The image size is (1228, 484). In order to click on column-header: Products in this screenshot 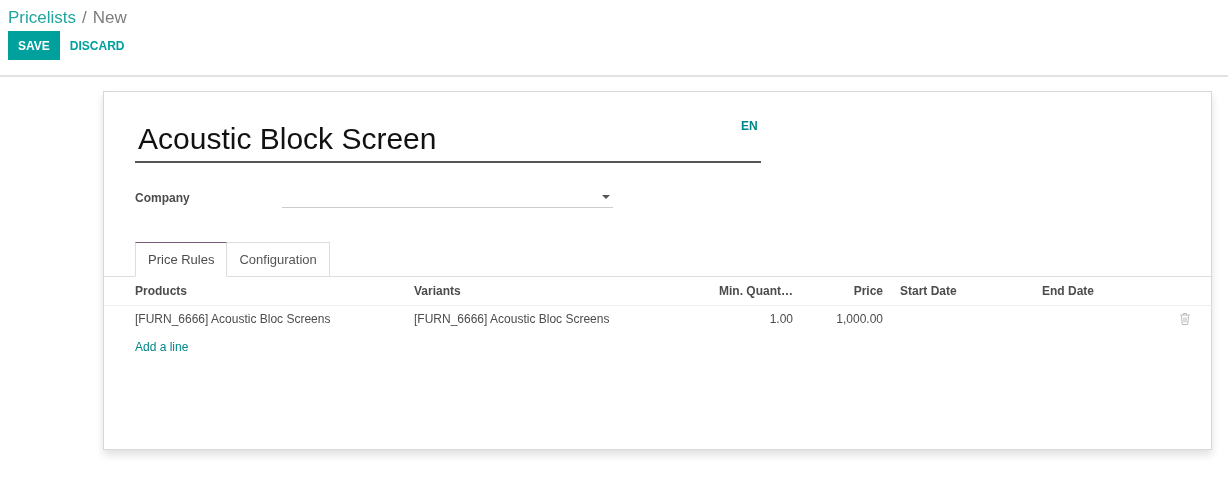, I will do `click(274, 291)`.